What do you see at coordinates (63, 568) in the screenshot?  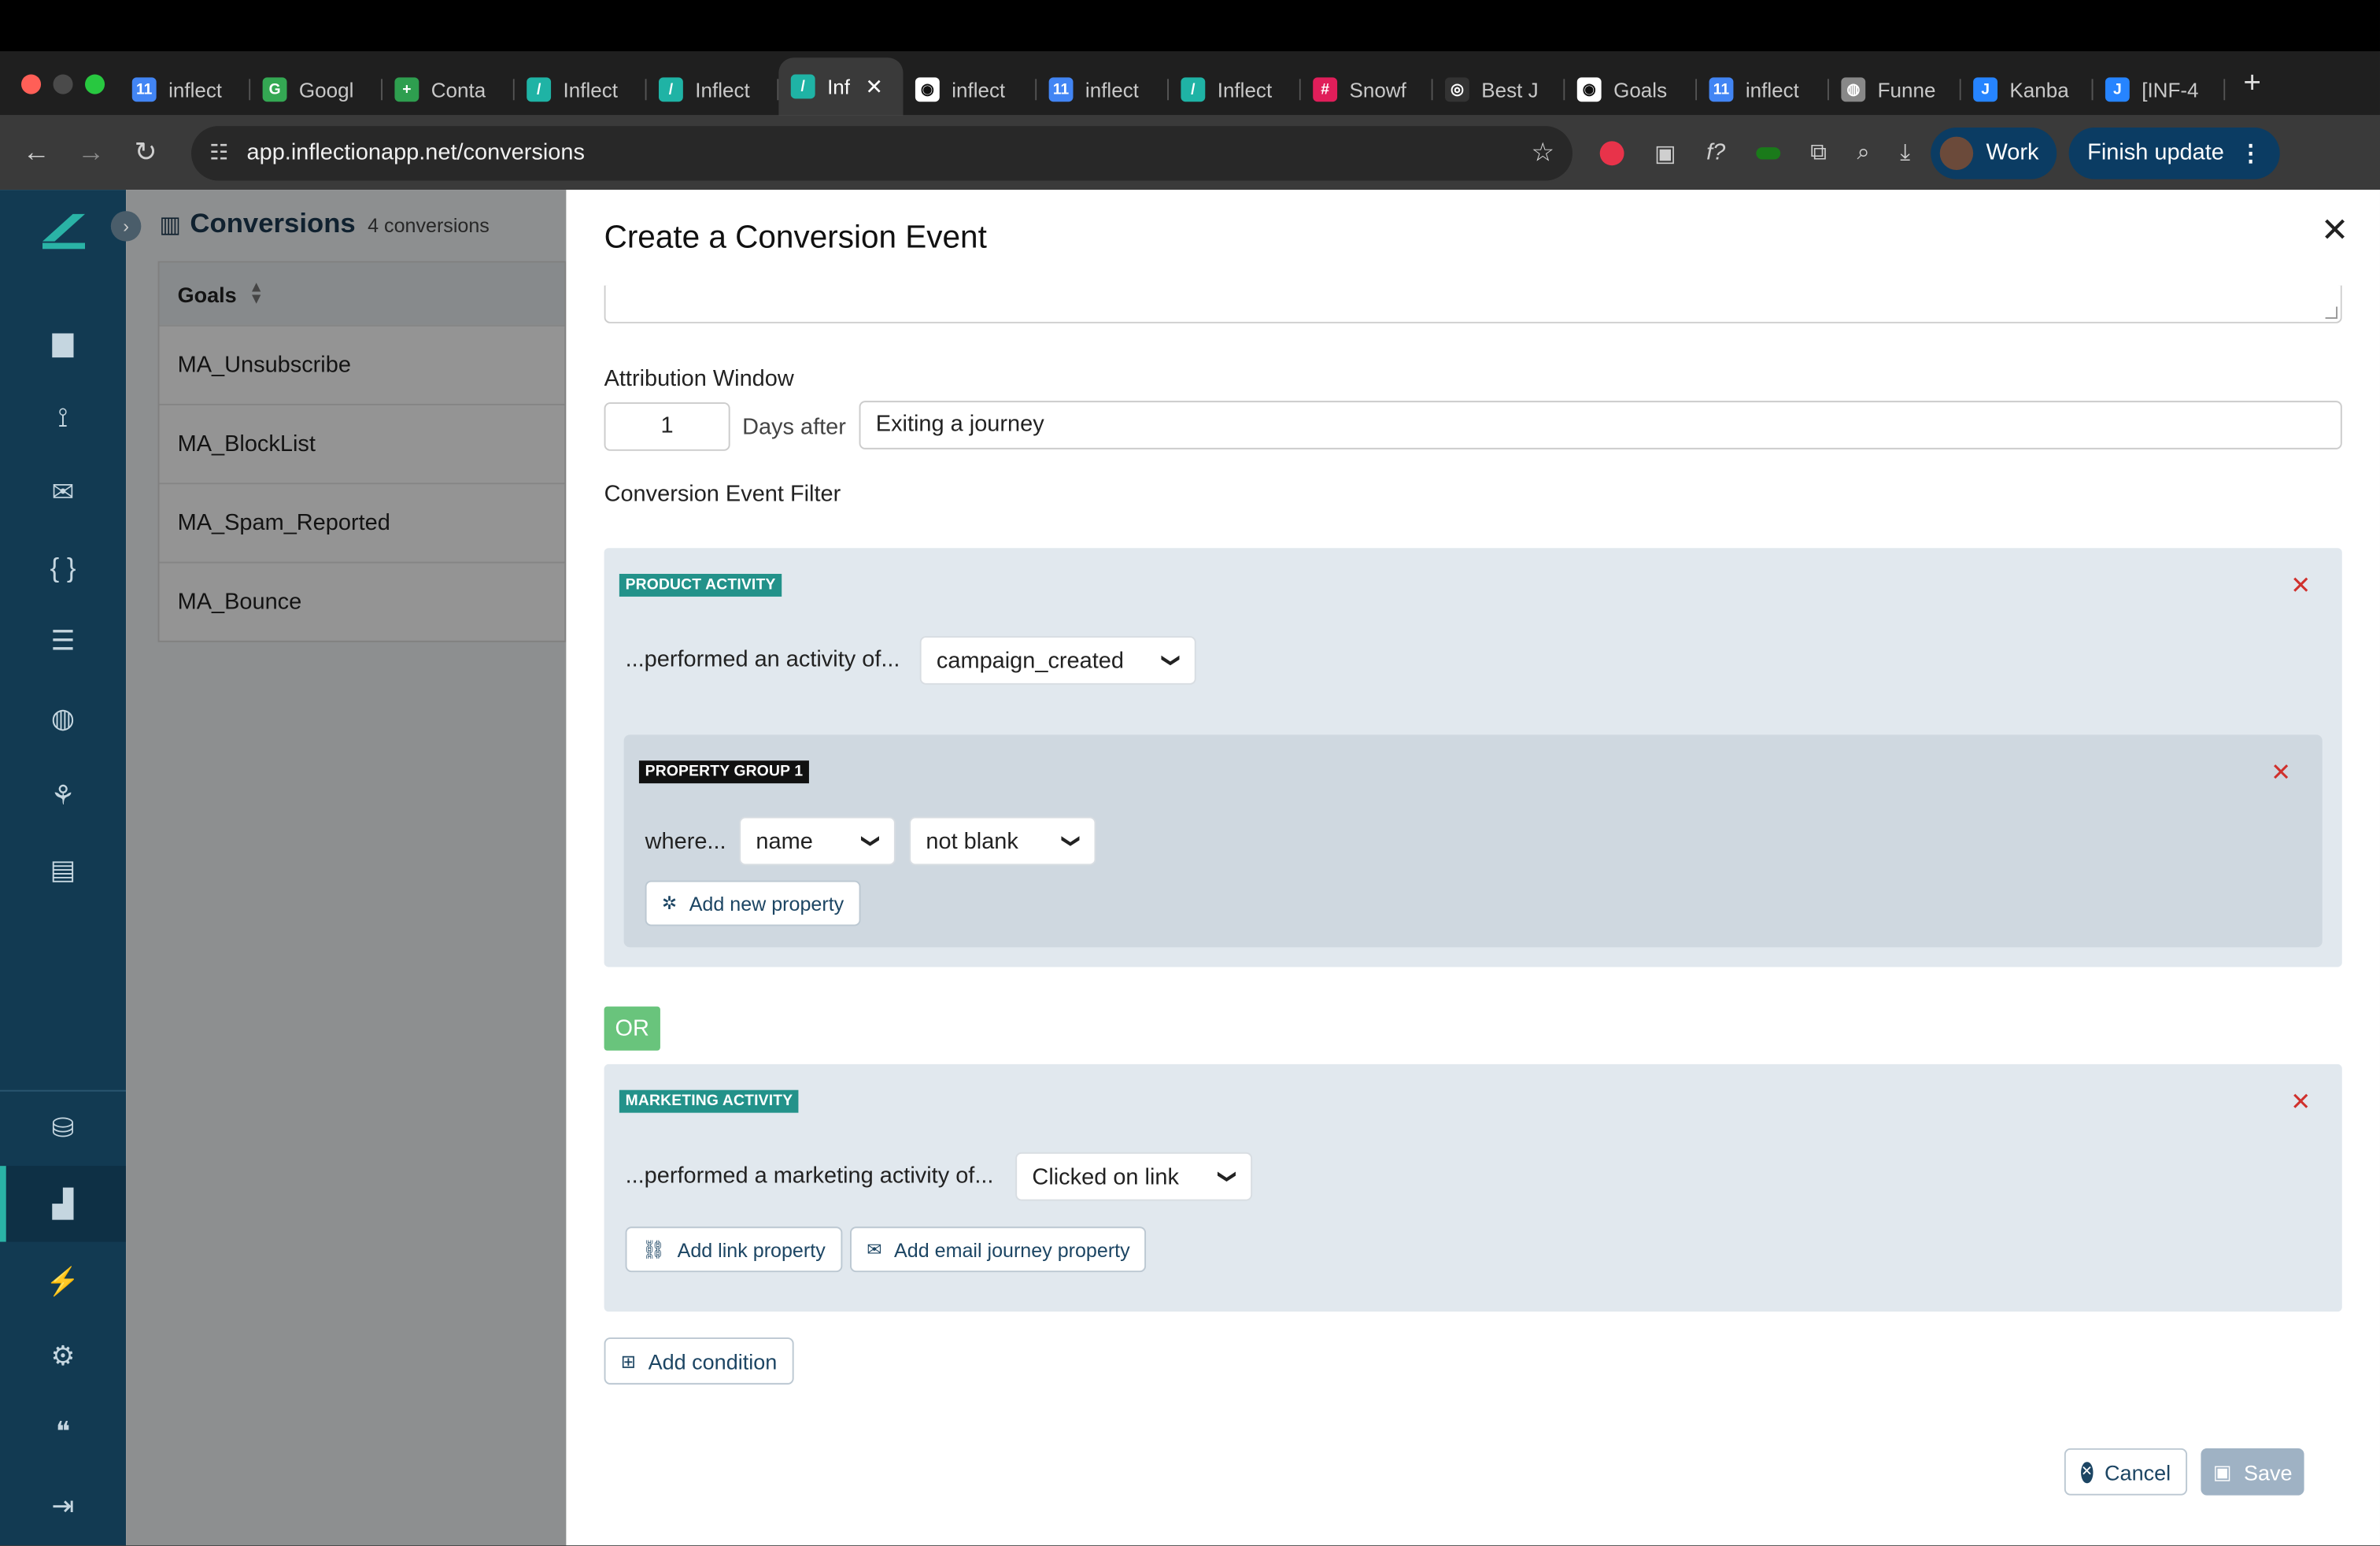 I see `code-braces-icon: { }` at bounding box center [63, 568].